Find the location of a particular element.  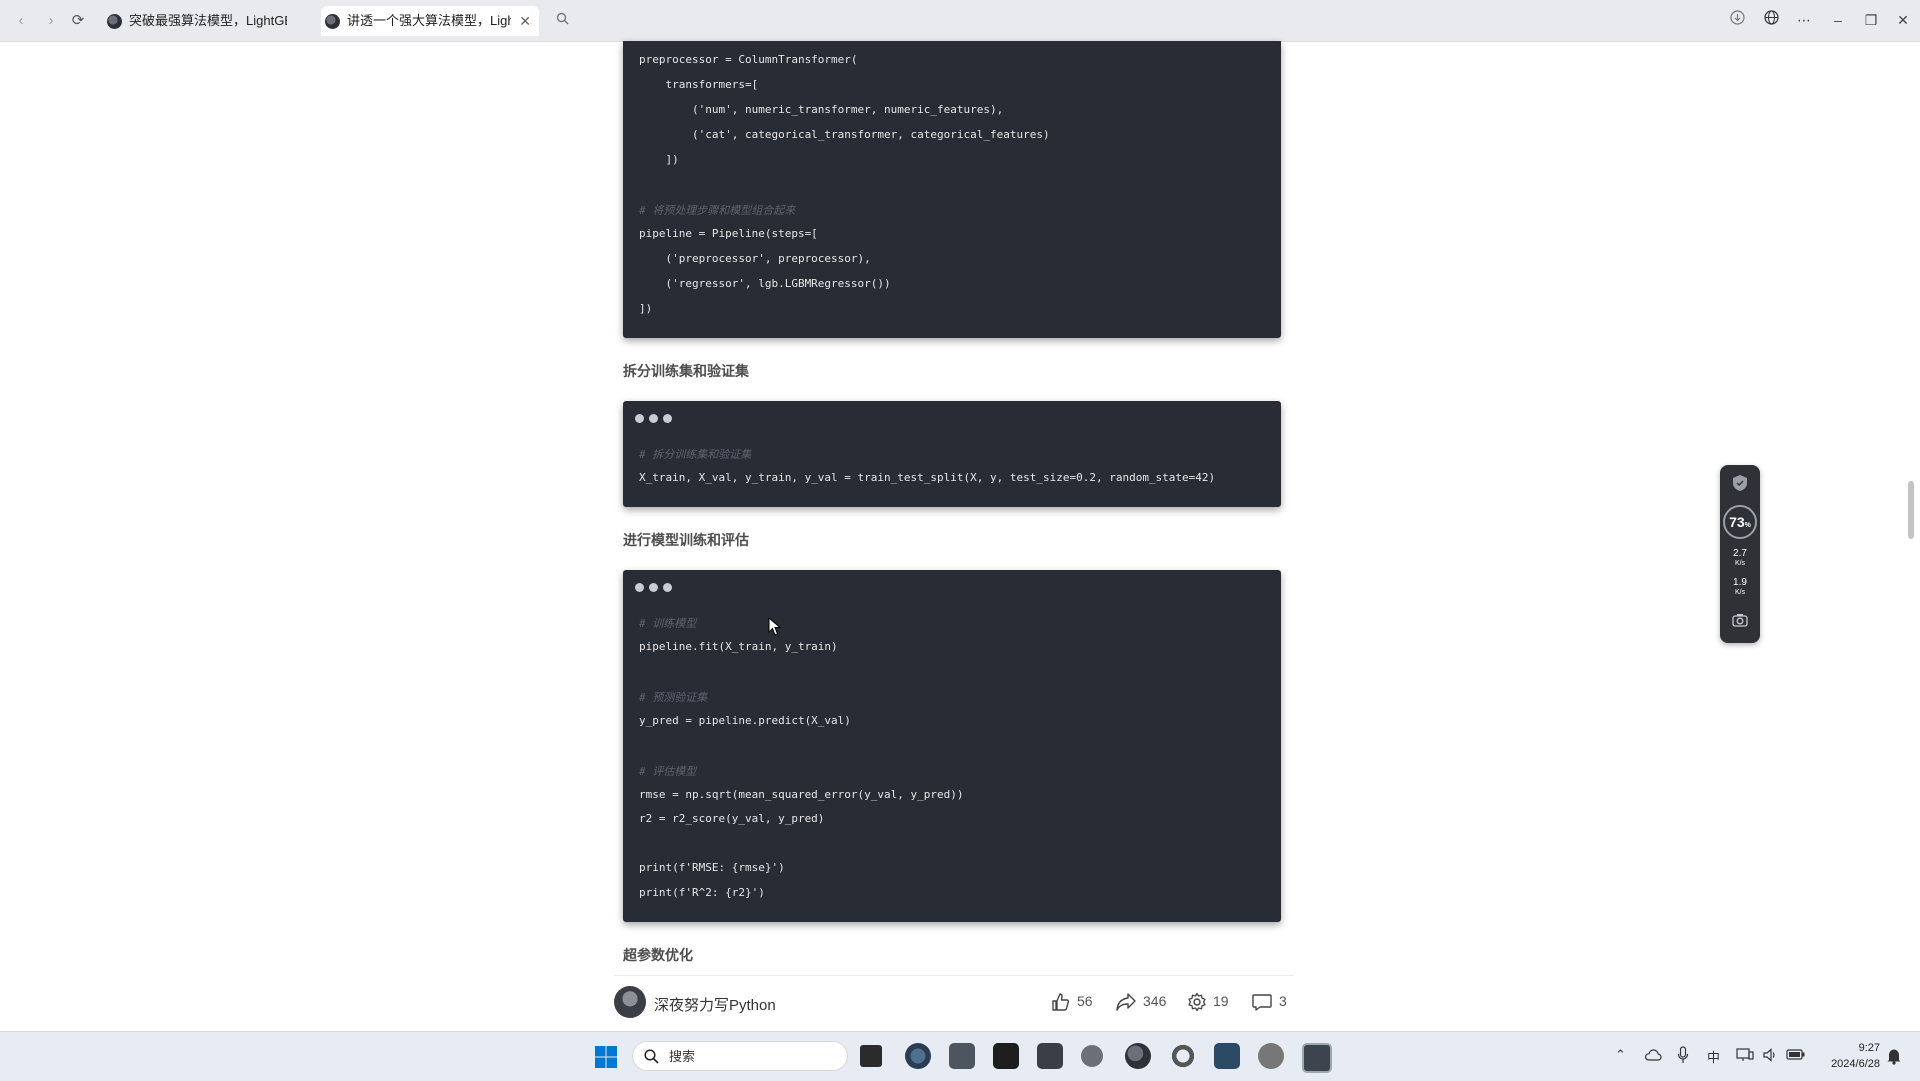

restore-icon: ❐ is located at coordinates (1871, 20).